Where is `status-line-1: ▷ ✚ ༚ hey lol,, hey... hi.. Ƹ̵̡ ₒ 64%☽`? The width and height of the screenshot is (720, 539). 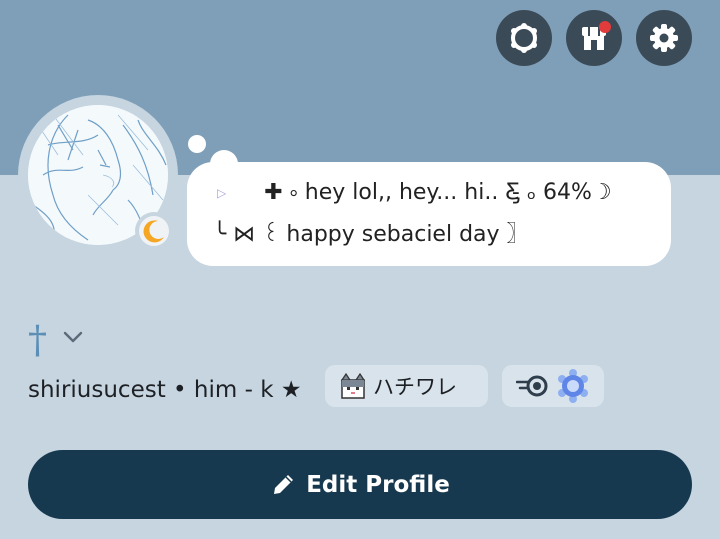 status-line-1: ▷ ✚ ༚ hey lol,, hey... hi.. Ƹ̵̡ ₒ 64%☽ is located at coordinates (430, 193).